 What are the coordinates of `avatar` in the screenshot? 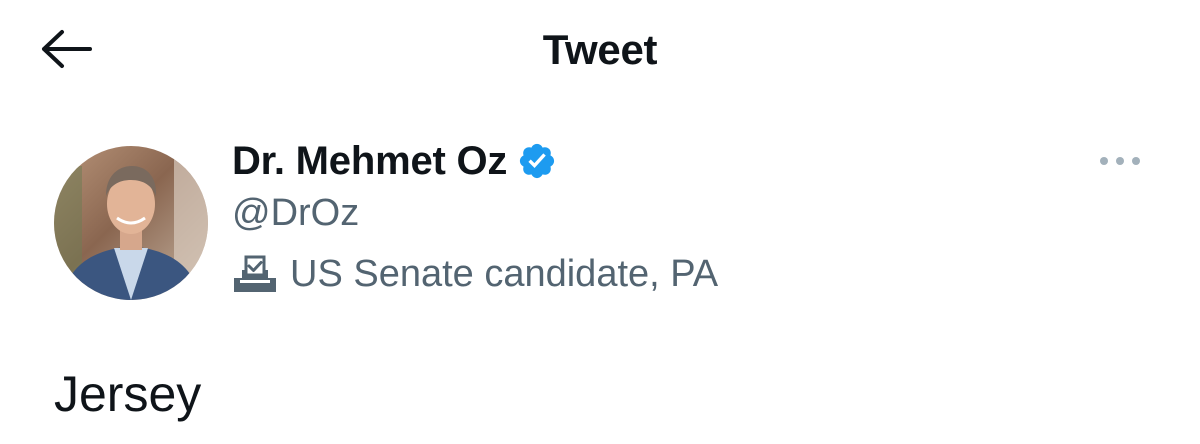 It's located at (131, 223).